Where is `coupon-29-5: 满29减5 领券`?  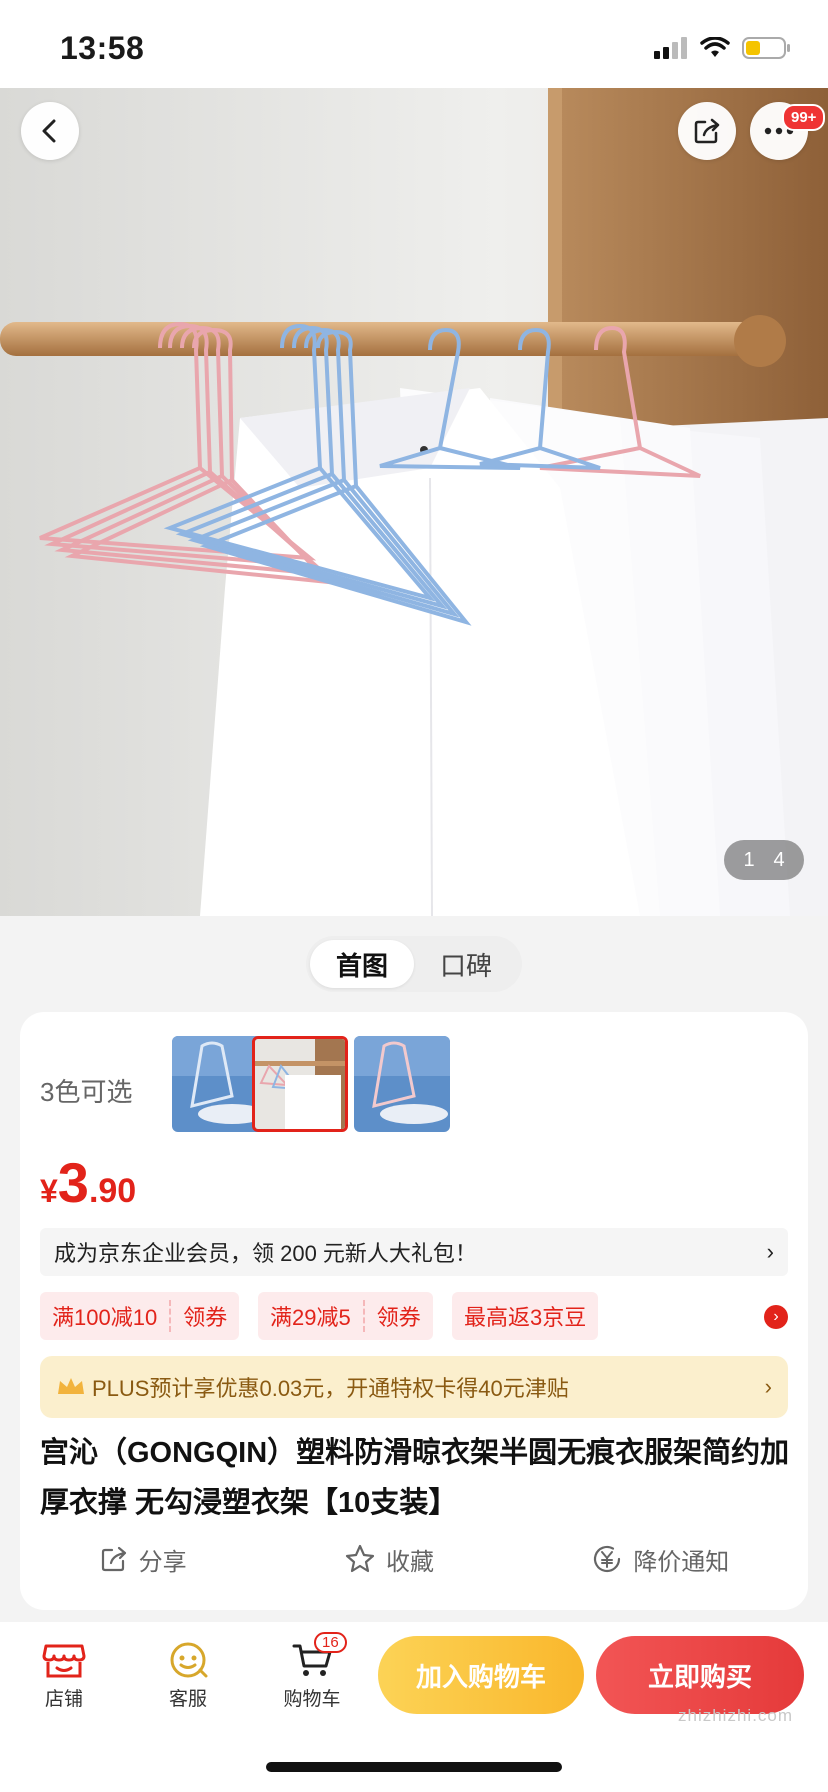 coupon-29-5: 满29减5 领券 is located at coordinates (345, 1316).